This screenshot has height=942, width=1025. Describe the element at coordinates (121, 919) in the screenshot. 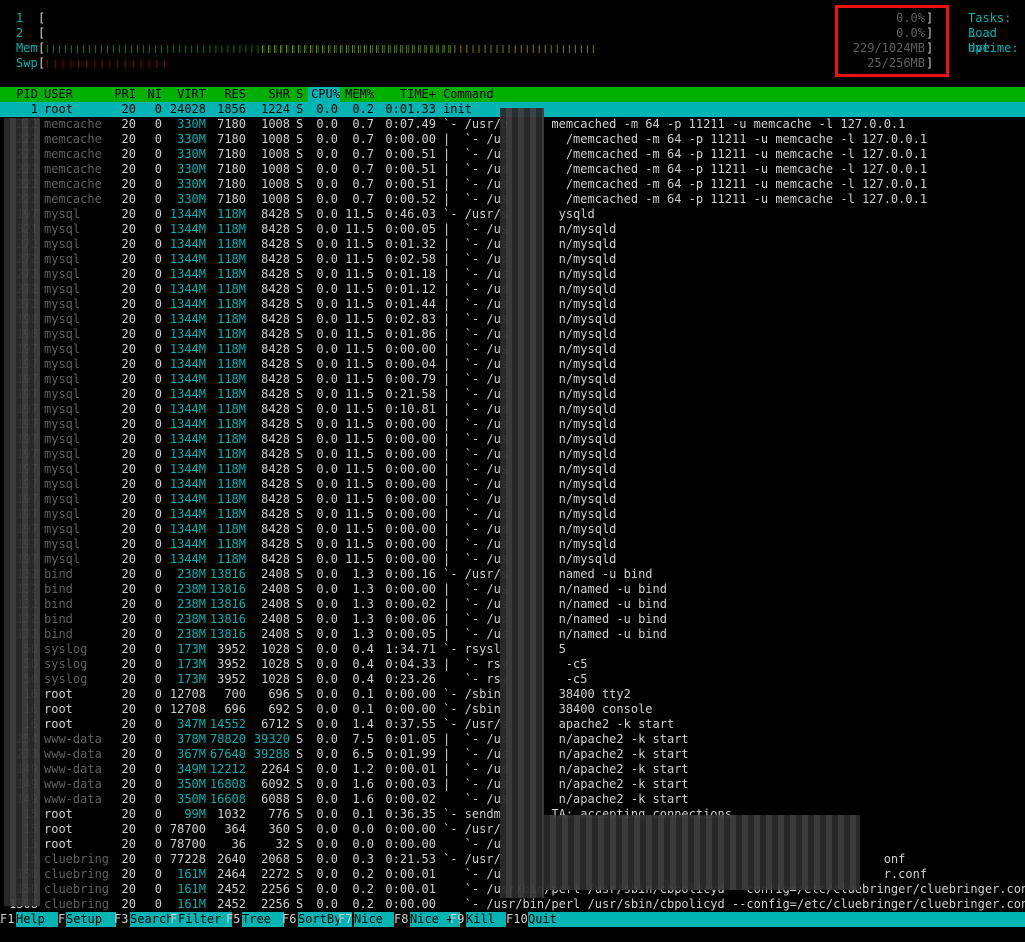

I see `fkey-f3: F3` at that location.